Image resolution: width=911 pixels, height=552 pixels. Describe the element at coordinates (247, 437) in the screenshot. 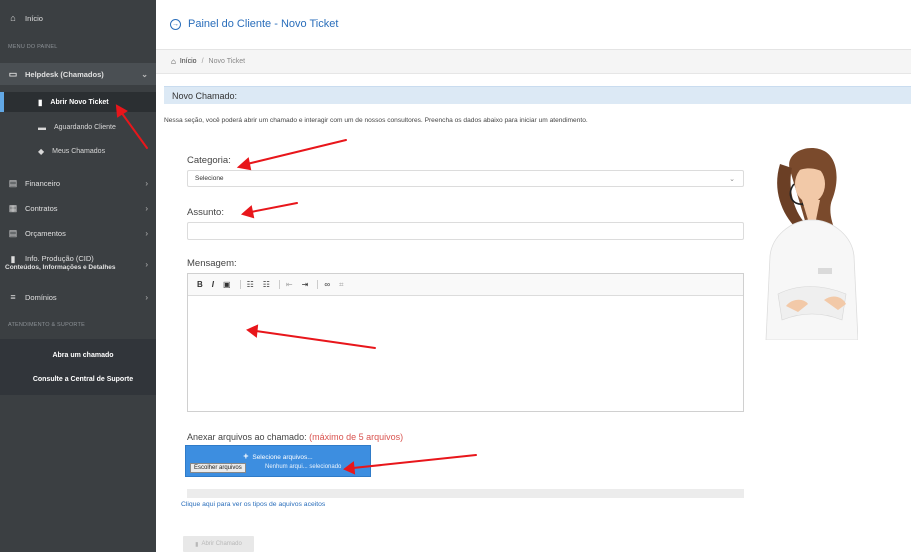

I see `attach-label-text: Anexar arquivos ao chamado:` at that location.